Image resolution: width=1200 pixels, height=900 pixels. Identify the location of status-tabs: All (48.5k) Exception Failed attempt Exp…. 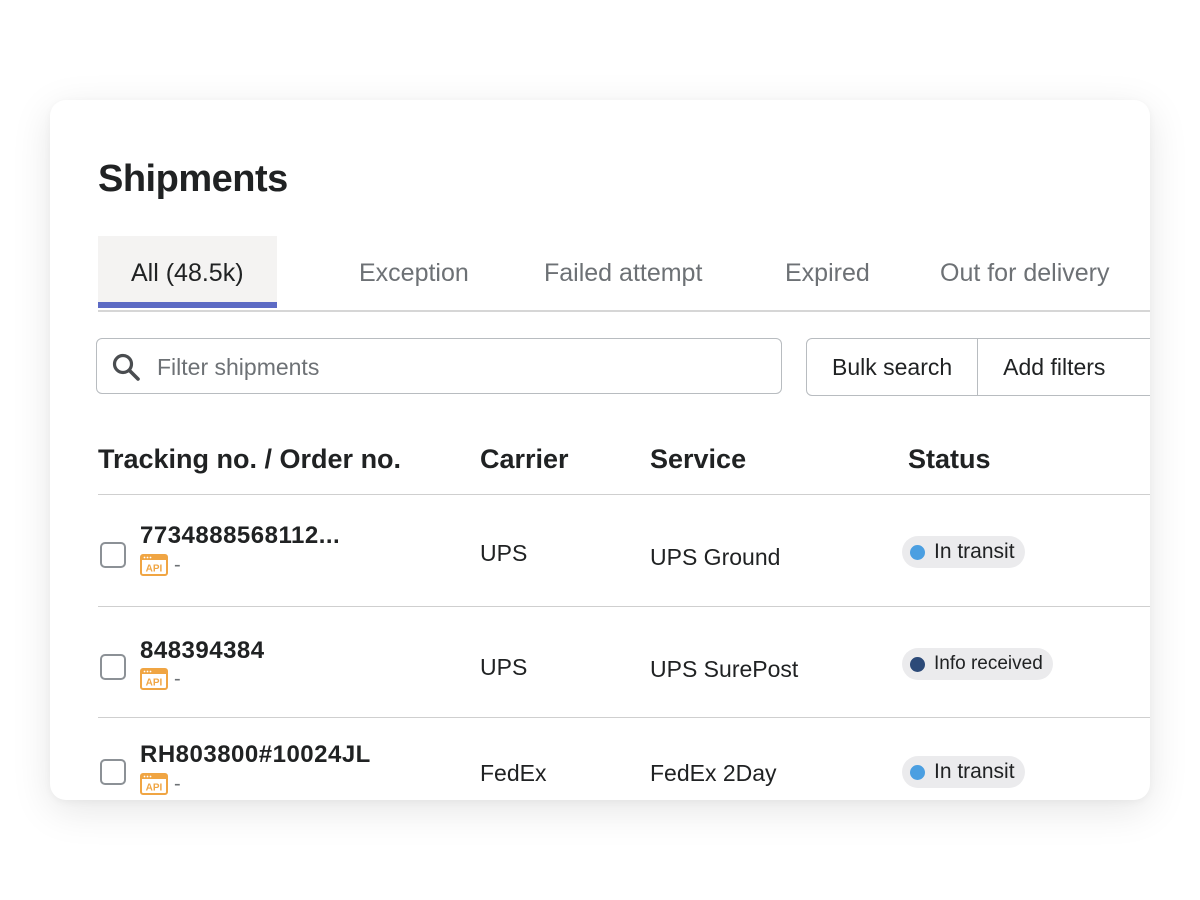
(624, 274).